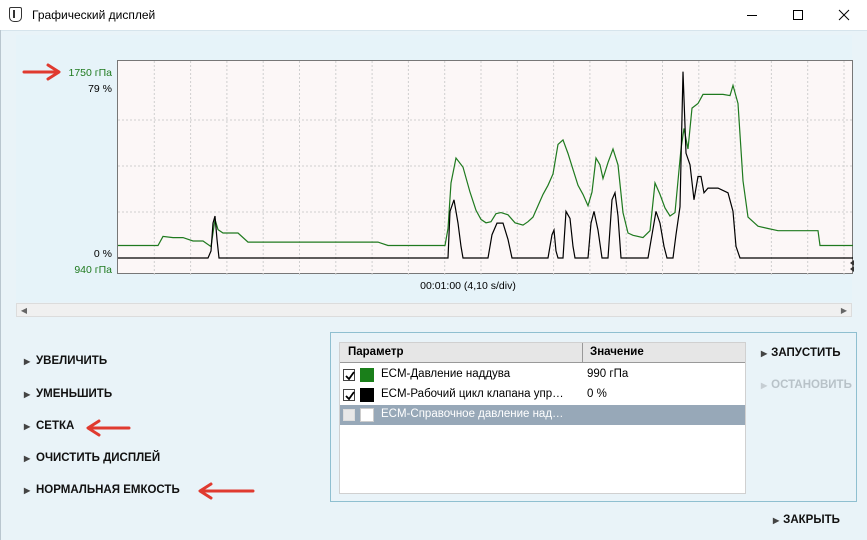 This screenshot has width=867, height=540. Describe the element at coordinates (468, 286) in the screenshot. I see `time-scale-label: 00:01:00 (4,10 s/div)` at that location.